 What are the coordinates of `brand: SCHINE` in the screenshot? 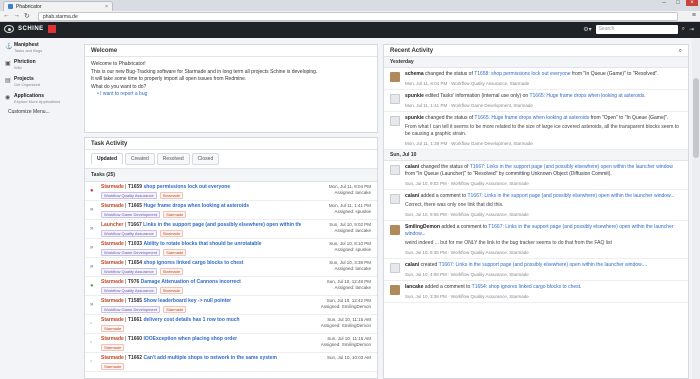 It's located at (30, 29).